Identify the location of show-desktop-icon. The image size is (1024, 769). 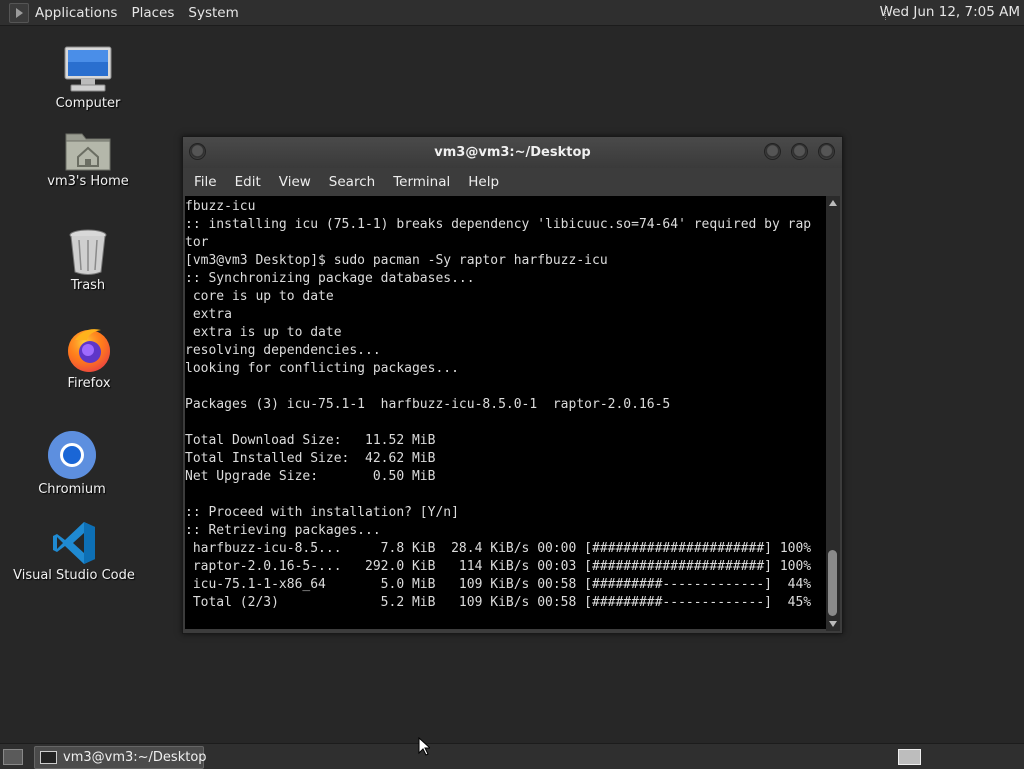
(13, 757).